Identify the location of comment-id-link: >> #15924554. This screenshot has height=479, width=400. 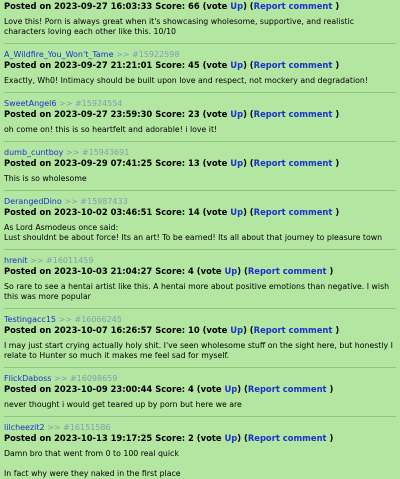
(90, 103).